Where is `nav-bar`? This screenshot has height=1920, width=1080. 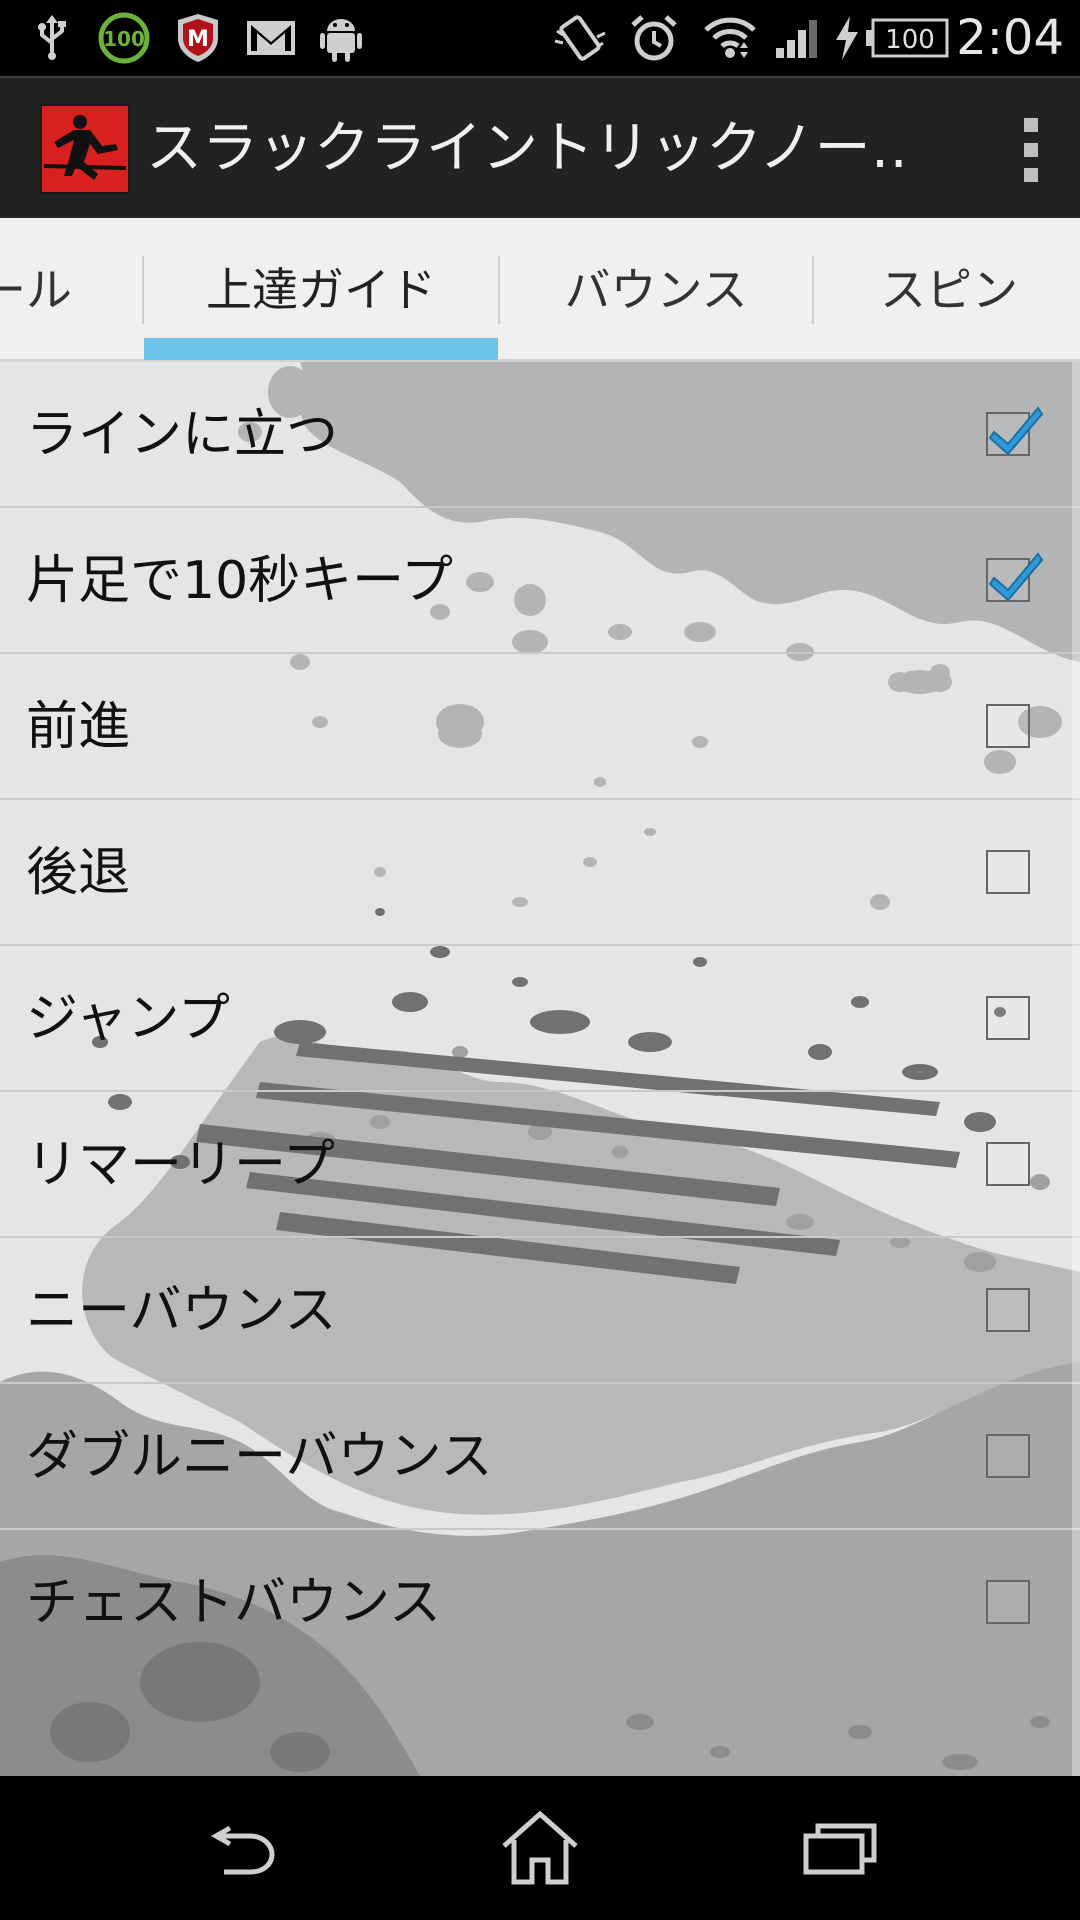
nav-bar is located at coordinates (540, 1848).